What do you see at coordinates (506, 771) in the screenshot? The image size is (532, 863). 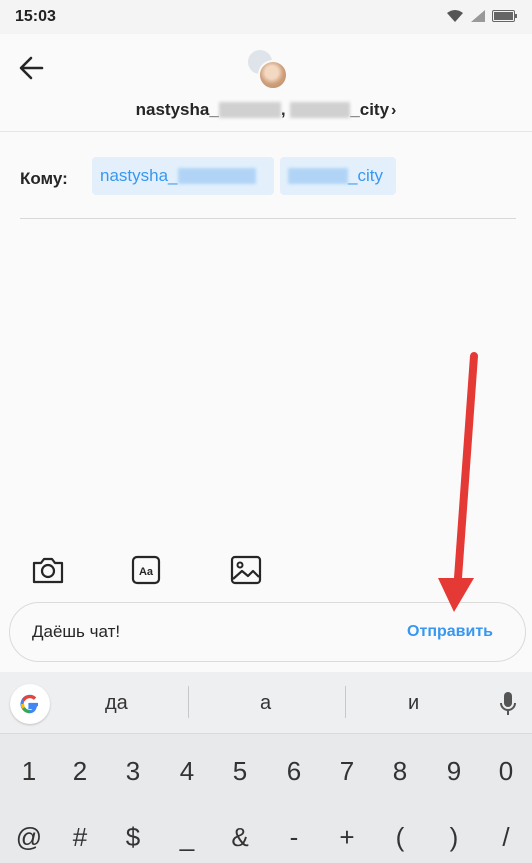 I see `key-digit: 0` at bounding box center [506, 771].